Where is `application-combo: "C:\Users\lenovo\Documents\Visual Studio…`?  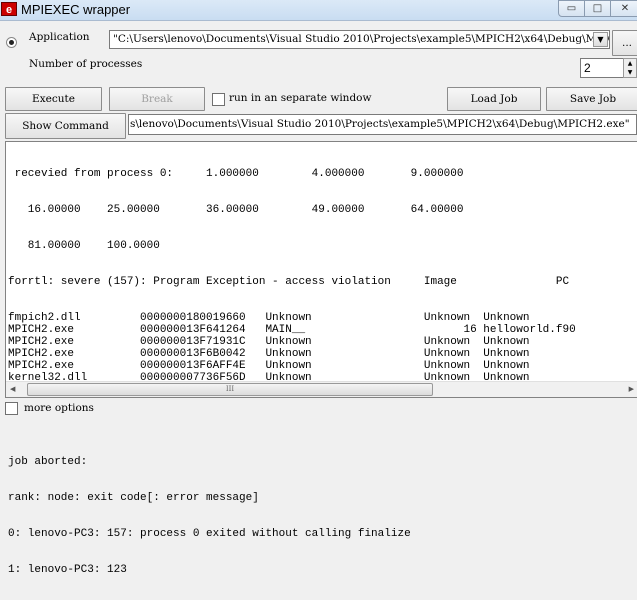 application-combo: "C:\Users\lenovo\Documents\Visual Studio… is located at coordinates (359, 39).